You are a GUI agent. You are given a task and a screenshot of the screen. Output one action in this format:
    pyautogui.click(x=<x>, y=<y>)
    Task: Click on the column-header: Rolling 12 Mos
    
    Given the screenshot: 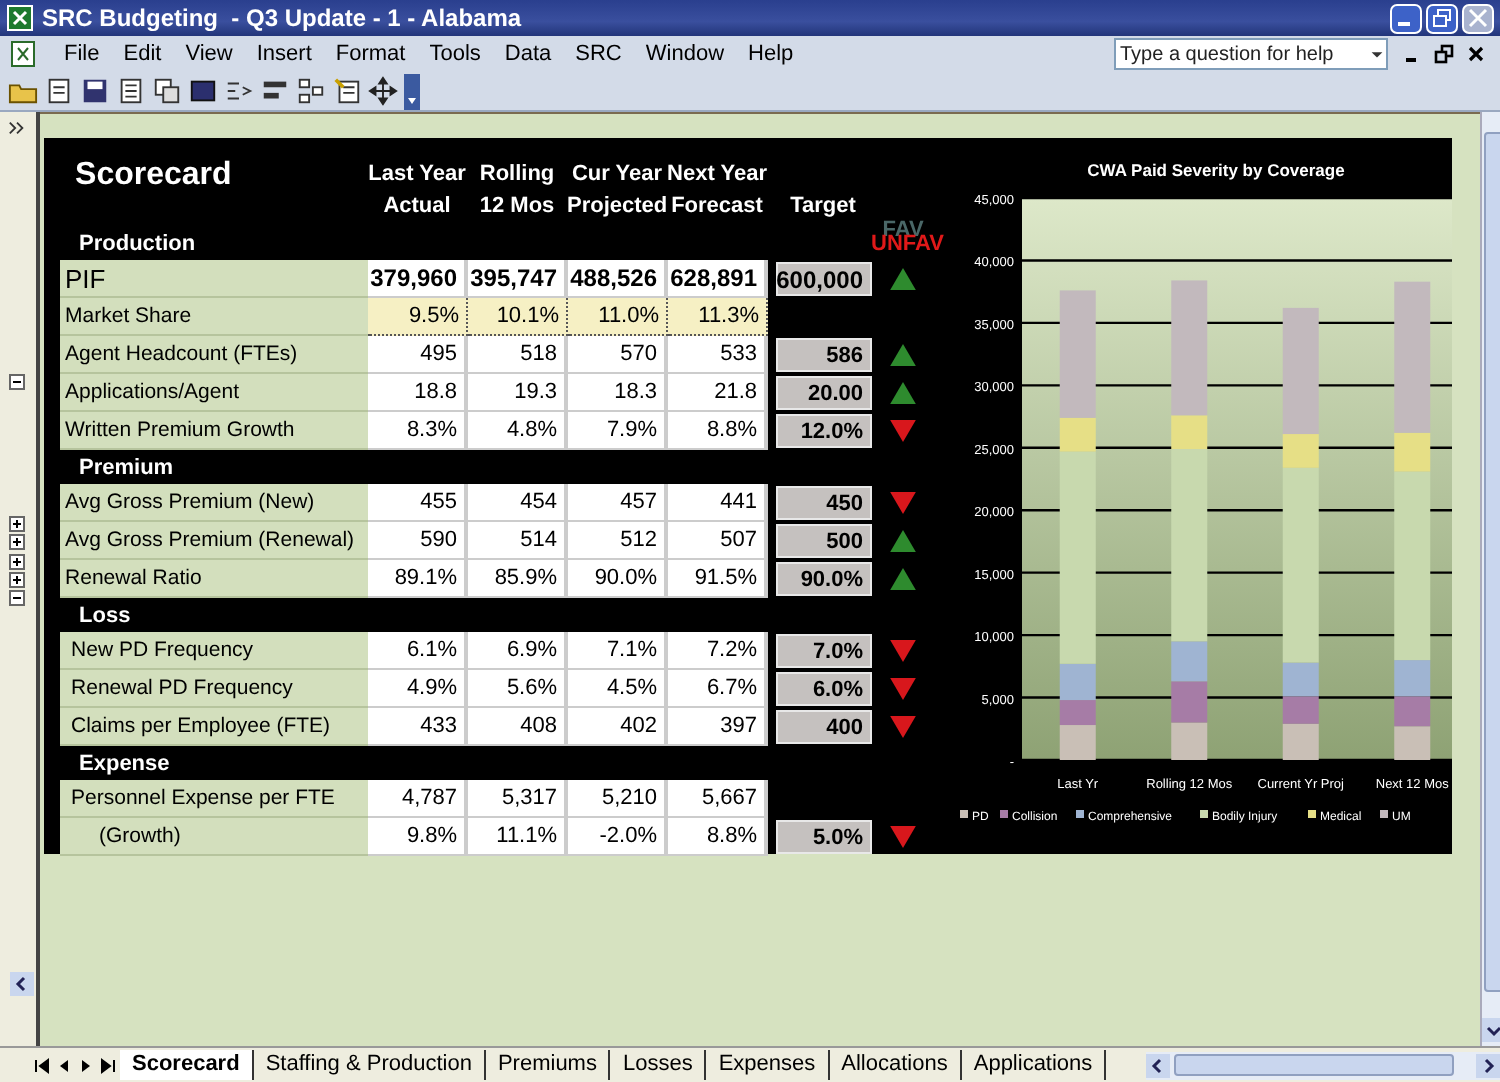 What is the action you would take?
    pyautogui.click(x=517, y=191)
    